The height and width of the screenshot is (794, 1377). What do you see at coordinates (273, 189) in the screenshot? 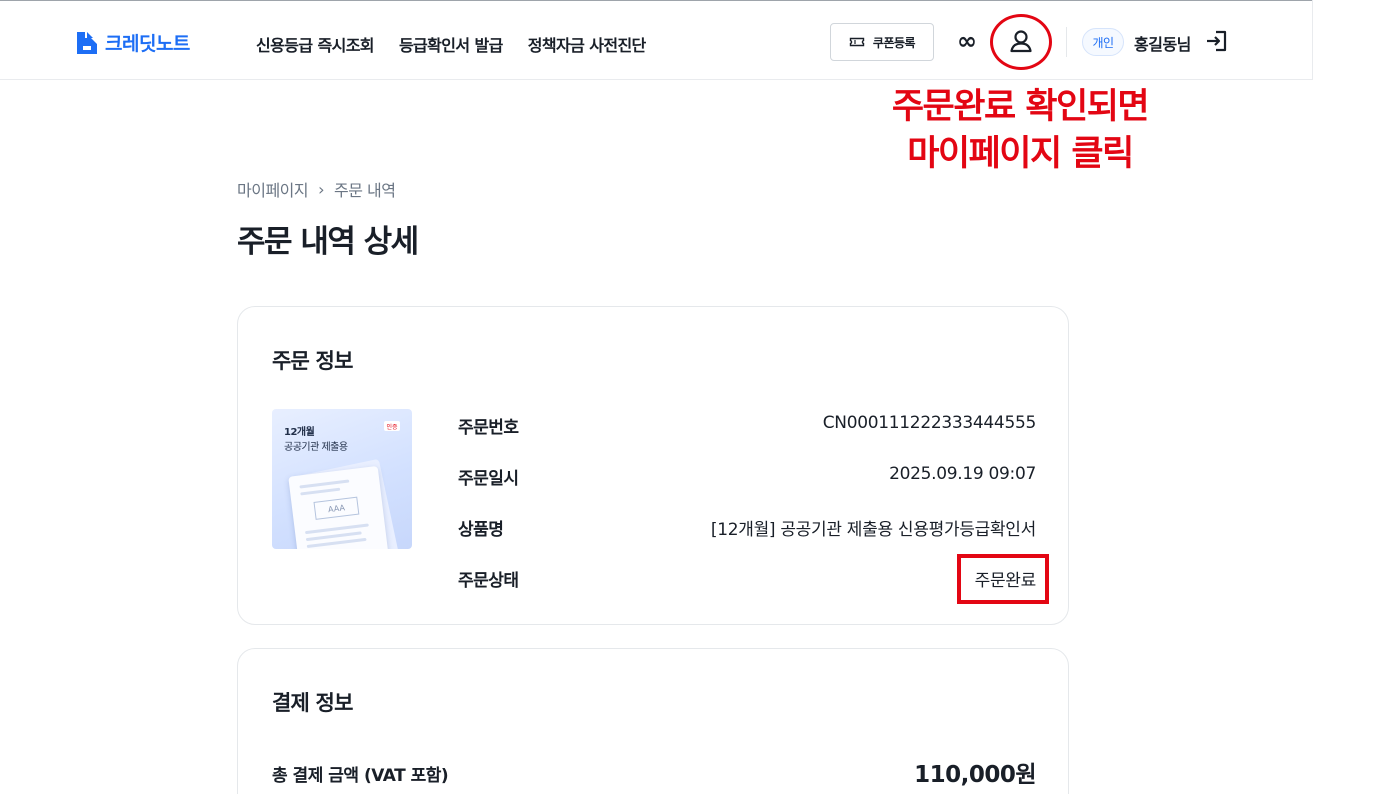
I see `breadcrumb-mypage: 마이페이지` at bounding box center [273, 189].